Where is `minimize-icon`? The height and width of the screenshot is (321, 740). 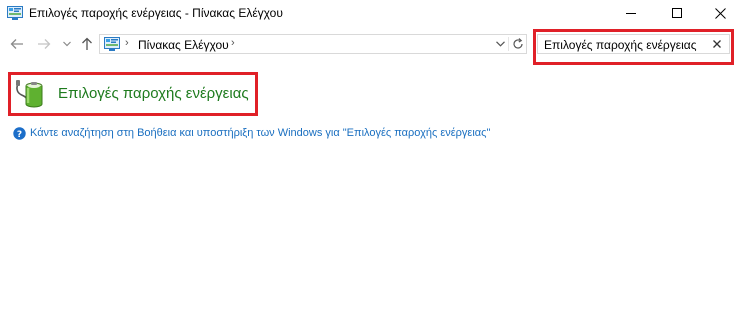 minimize-icon is located at coordinates (631, 13).